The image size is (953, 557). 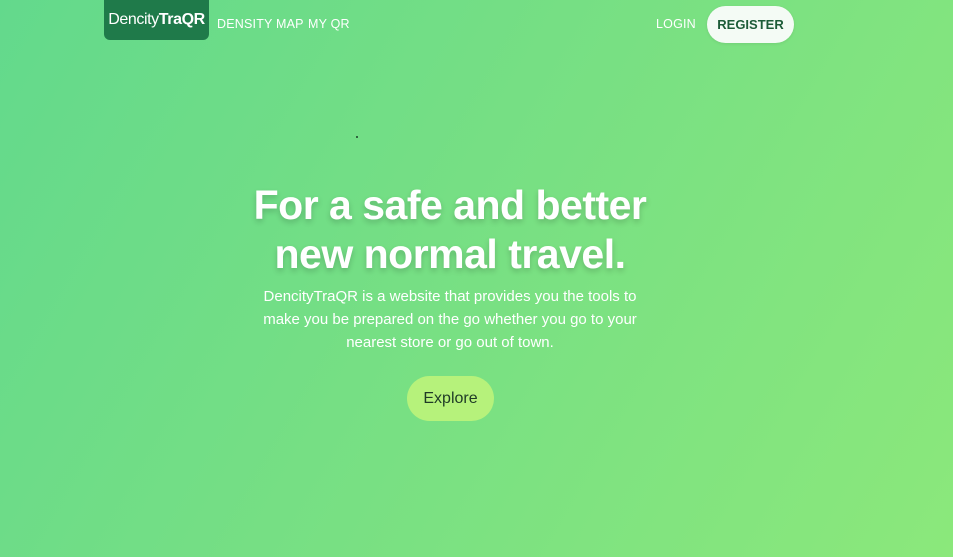 I want to click on register-button: REGISTER, so click(x=750, y=24).